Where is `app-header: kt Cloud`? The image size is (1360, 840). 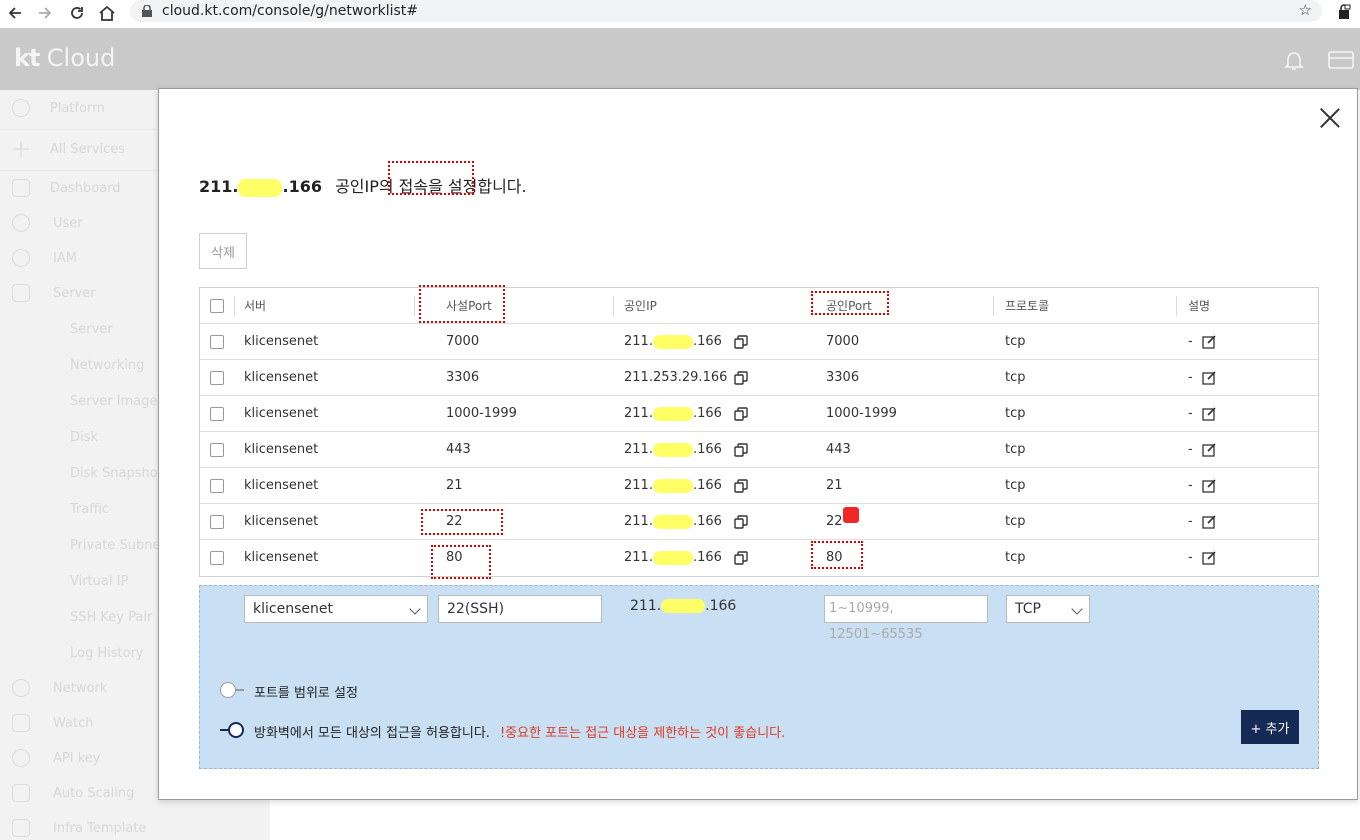 app-header: kt Cloud is located at coordinates (680, 59).